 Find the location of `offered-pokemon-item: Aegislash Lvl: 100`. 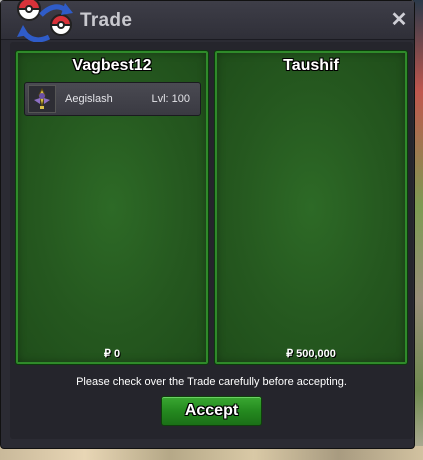

offered-pokemon-item: Aegislash Lvl: 100 is located at coordinates (112, 99).